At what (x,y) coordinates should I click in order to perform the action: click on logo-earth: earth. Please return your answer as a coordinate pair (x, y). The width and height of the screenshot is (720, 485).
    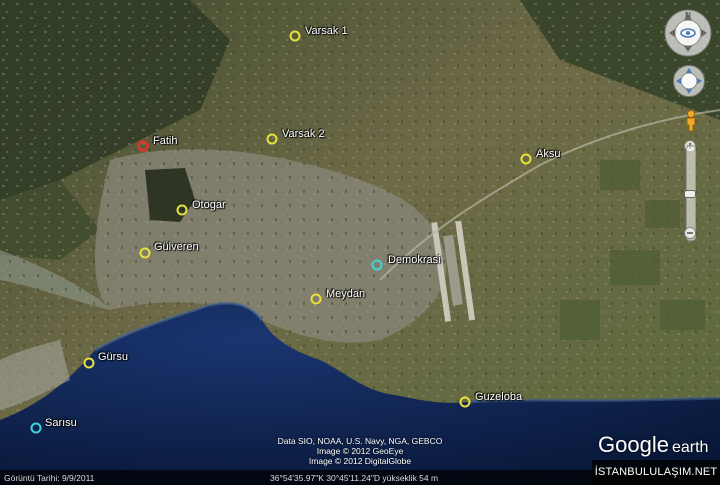
    Looking at the image, I should click on (690, 447).